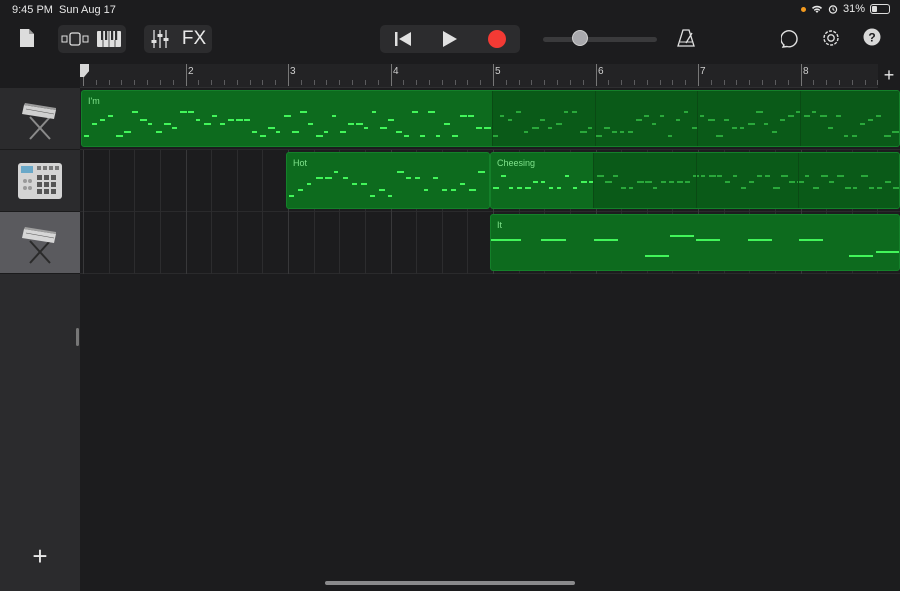 The width and height of the screenshot is (900, 591). Describe the element at coordinates (450, 39) in the screenshot. I see `play-icon` at that location.